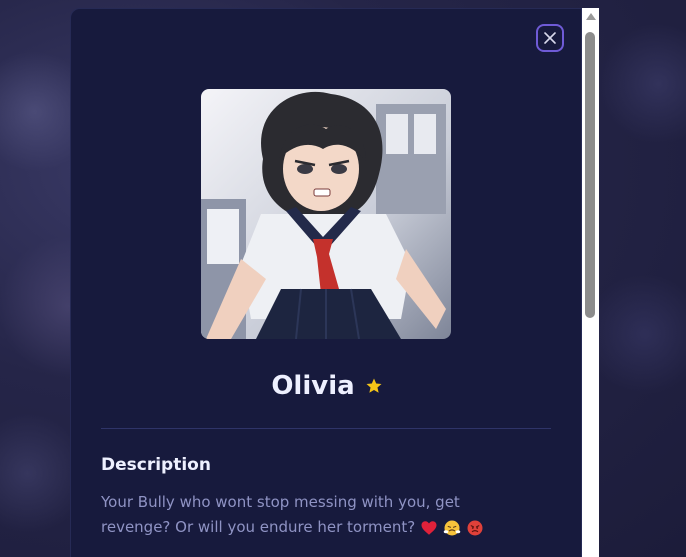 This screenshot has height=557, width=686. What do you see at coordinates (429, 527) in the screenshot?
I see `heart-emoji-icon` at bounding box center [429, 527].